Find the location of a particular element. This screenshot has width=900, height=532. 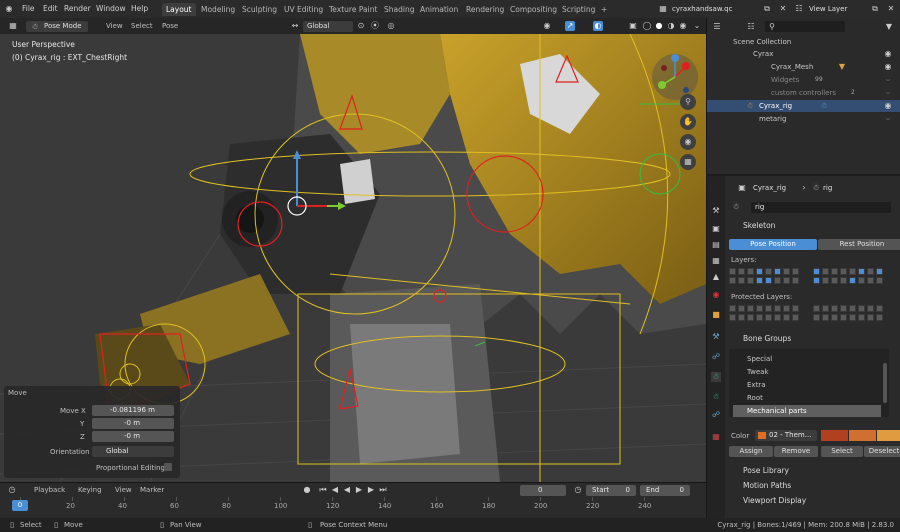

modifier-tab-icon: ⚒ is located at coordinates (716, 337).